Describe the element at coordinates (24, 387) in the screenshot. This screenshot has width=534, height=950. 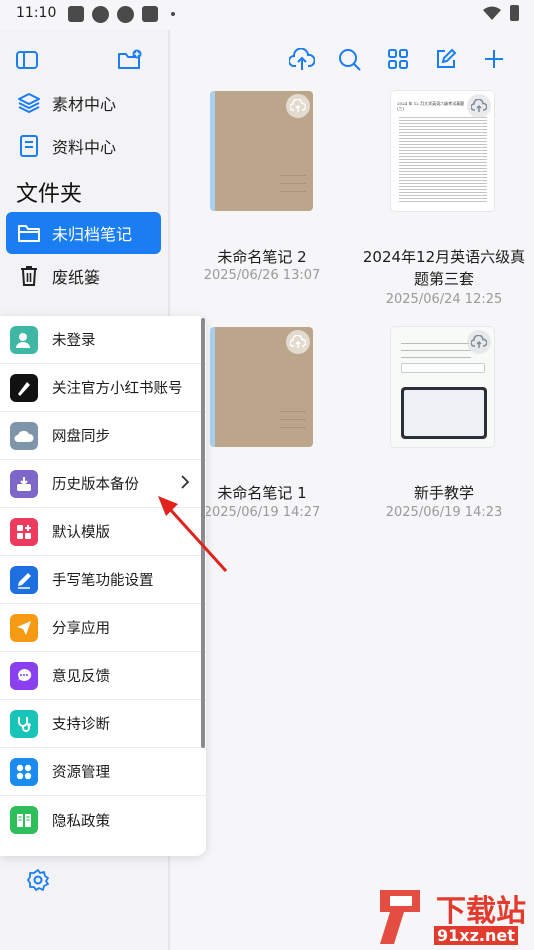
I see `pen-nib-icon` at that location.